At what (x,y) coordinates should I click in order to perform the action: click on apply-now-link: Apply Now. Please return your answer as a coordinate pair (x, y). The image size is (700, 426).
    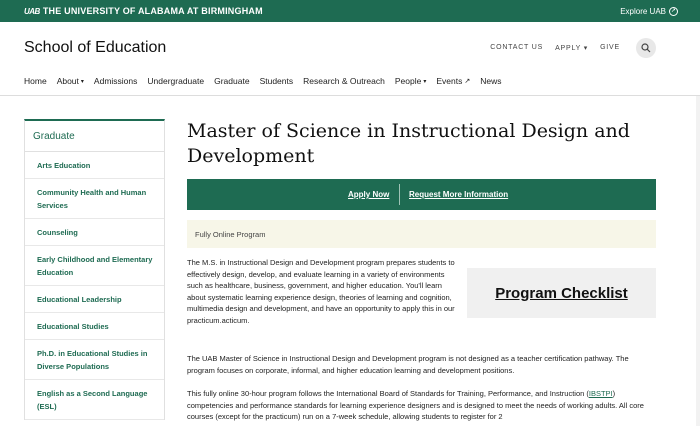
    Looking at the image, I should click on (368, 194).